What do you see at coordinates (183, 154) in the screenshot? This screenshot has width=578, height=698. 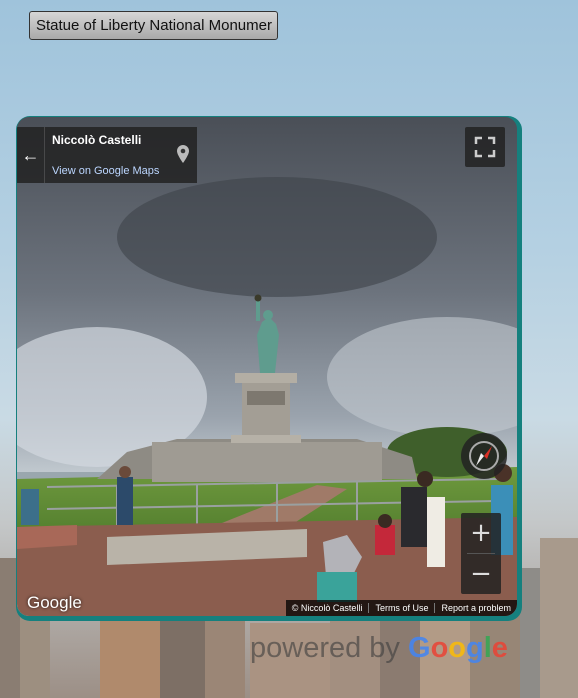 I see `map-pin-icon` at bounding box center [183, 154].